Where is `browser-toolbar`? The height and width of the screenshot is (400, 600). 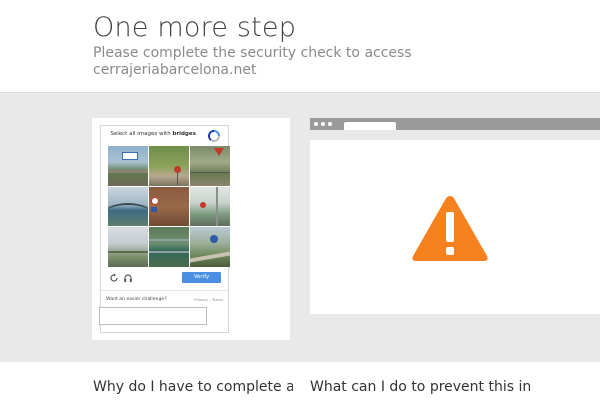
browser-toolbar is located at coordinates (455, 124).